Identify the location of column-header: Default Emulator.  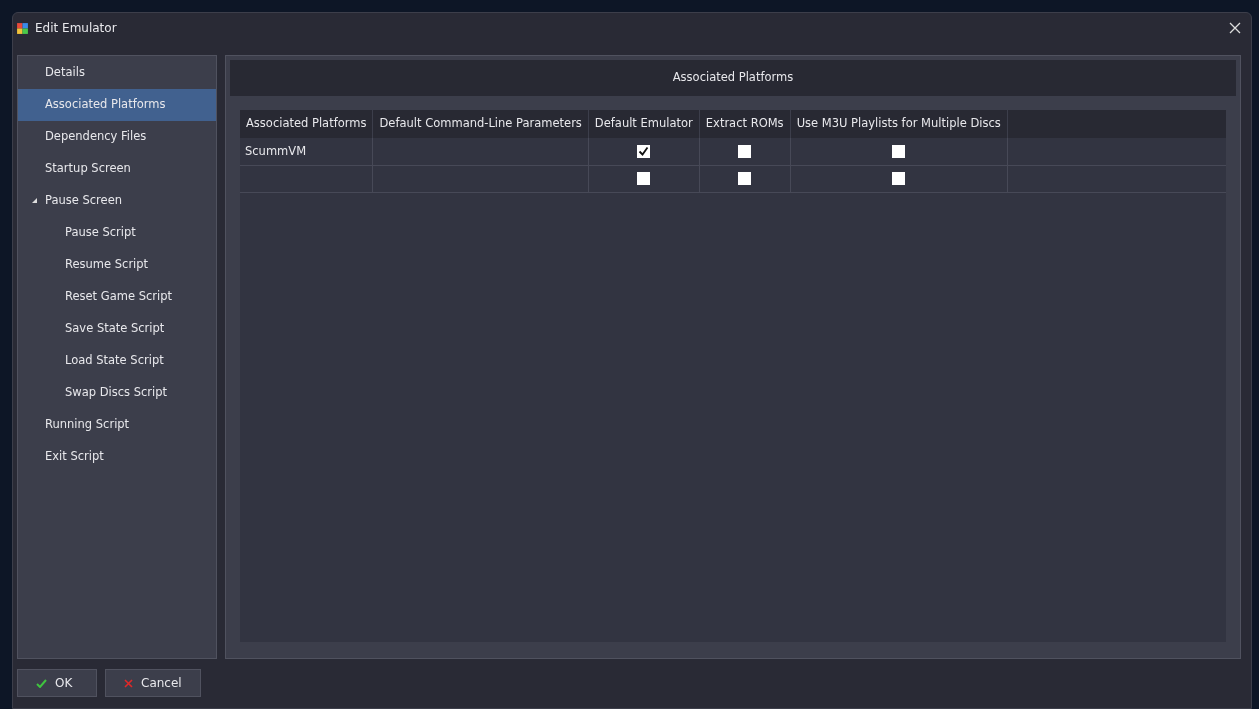
(644, 124).